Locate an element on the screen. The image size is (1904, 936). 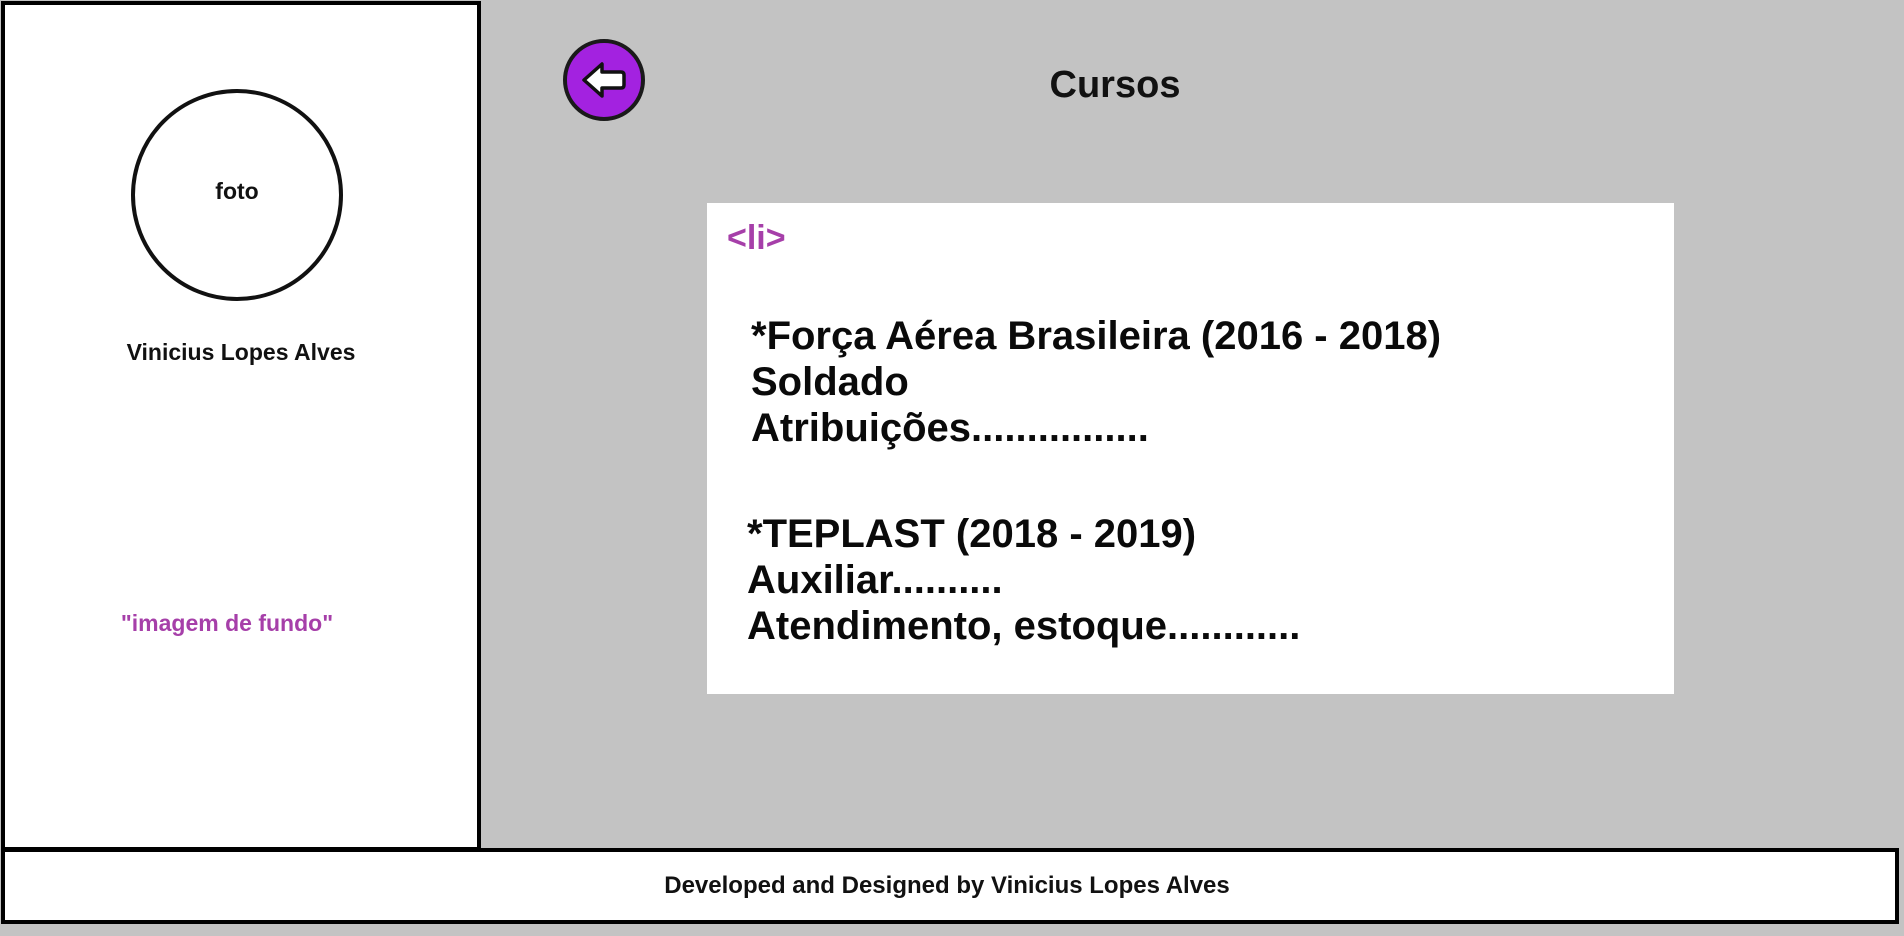
back-button is located at coordinates (604, 80).